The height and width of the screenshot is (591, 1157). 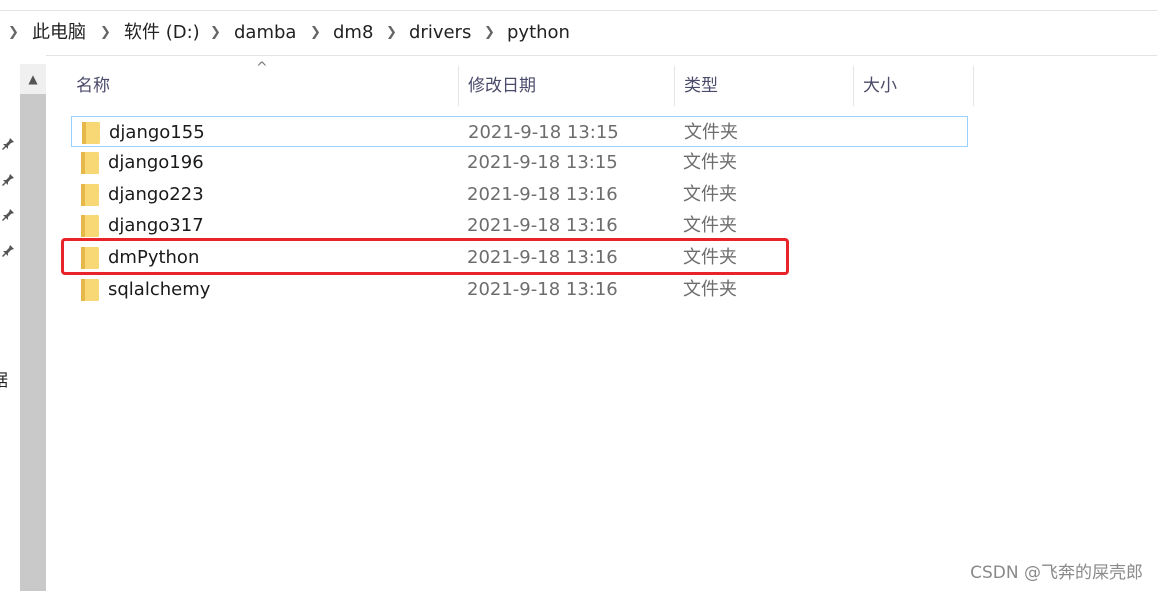 I want to click on watermark: CSDN @飞奔的屎壳郎, so click(x=1056, y=573).